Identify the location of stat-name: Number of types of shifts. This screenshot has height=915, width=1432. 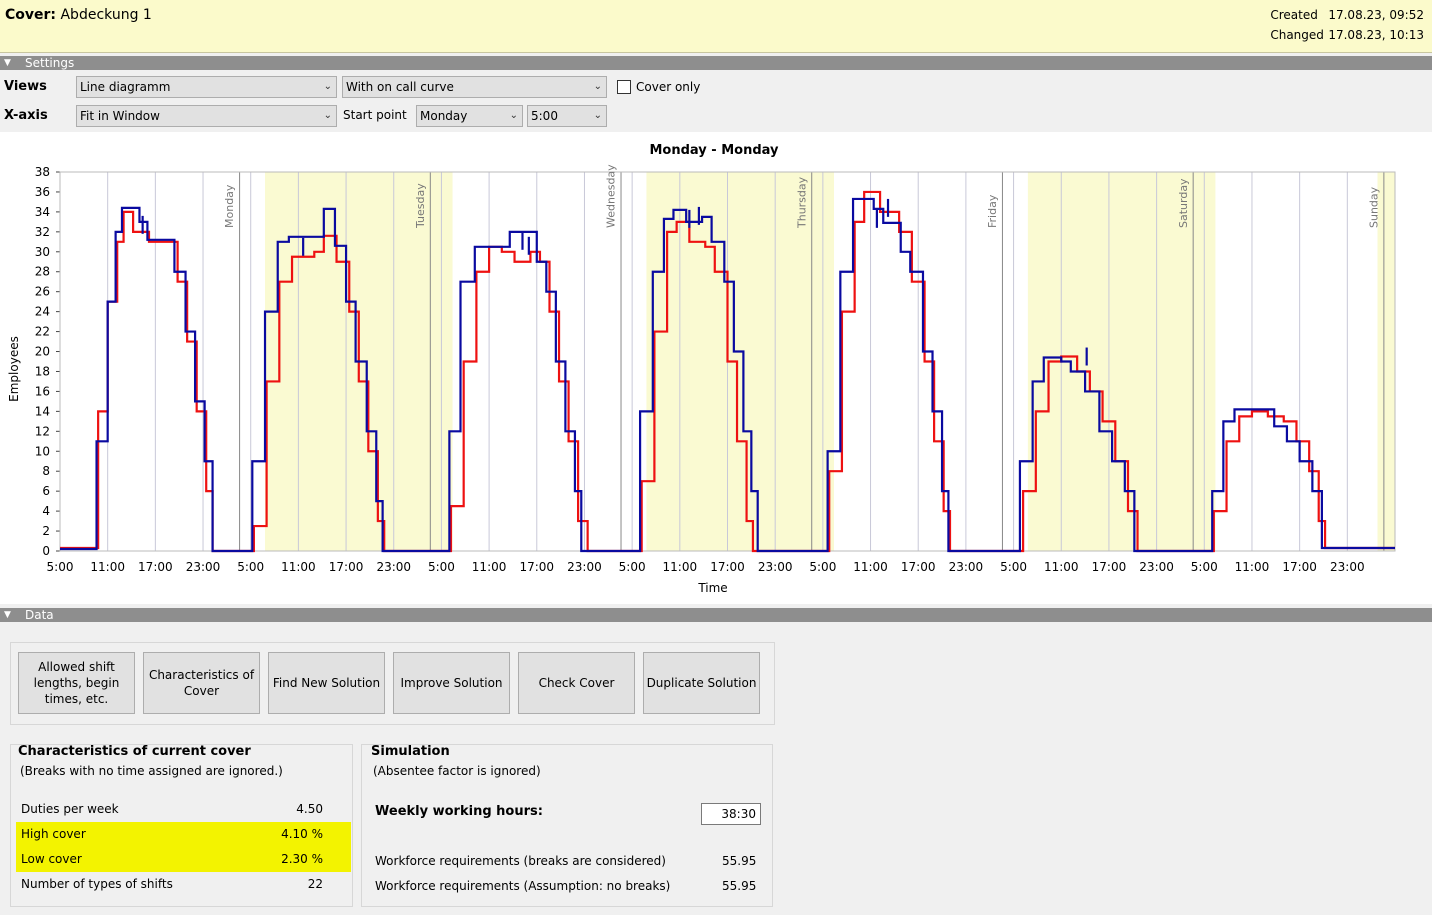
(97, 884).